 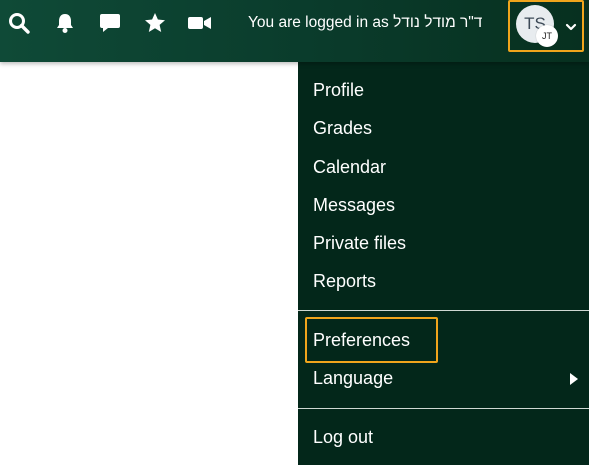 I want to click on navbar: You are logged in as ד"ר מודל נודל TS JT, so click(x=294, y=31).